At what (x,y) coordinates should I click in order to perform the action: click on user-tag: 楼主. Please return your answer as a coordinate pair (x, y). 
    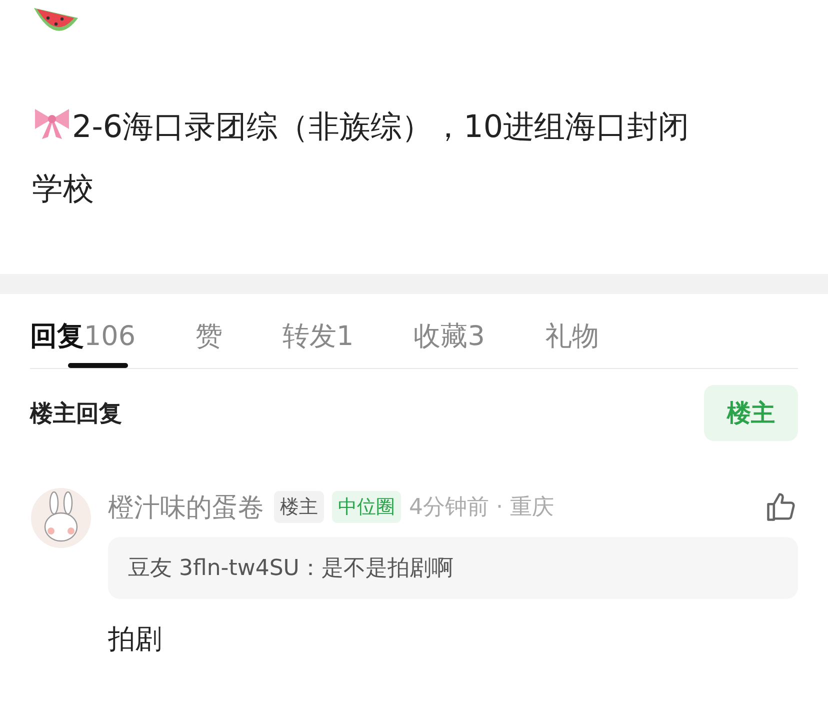
    Looking at the image, I should click on (299, 507).